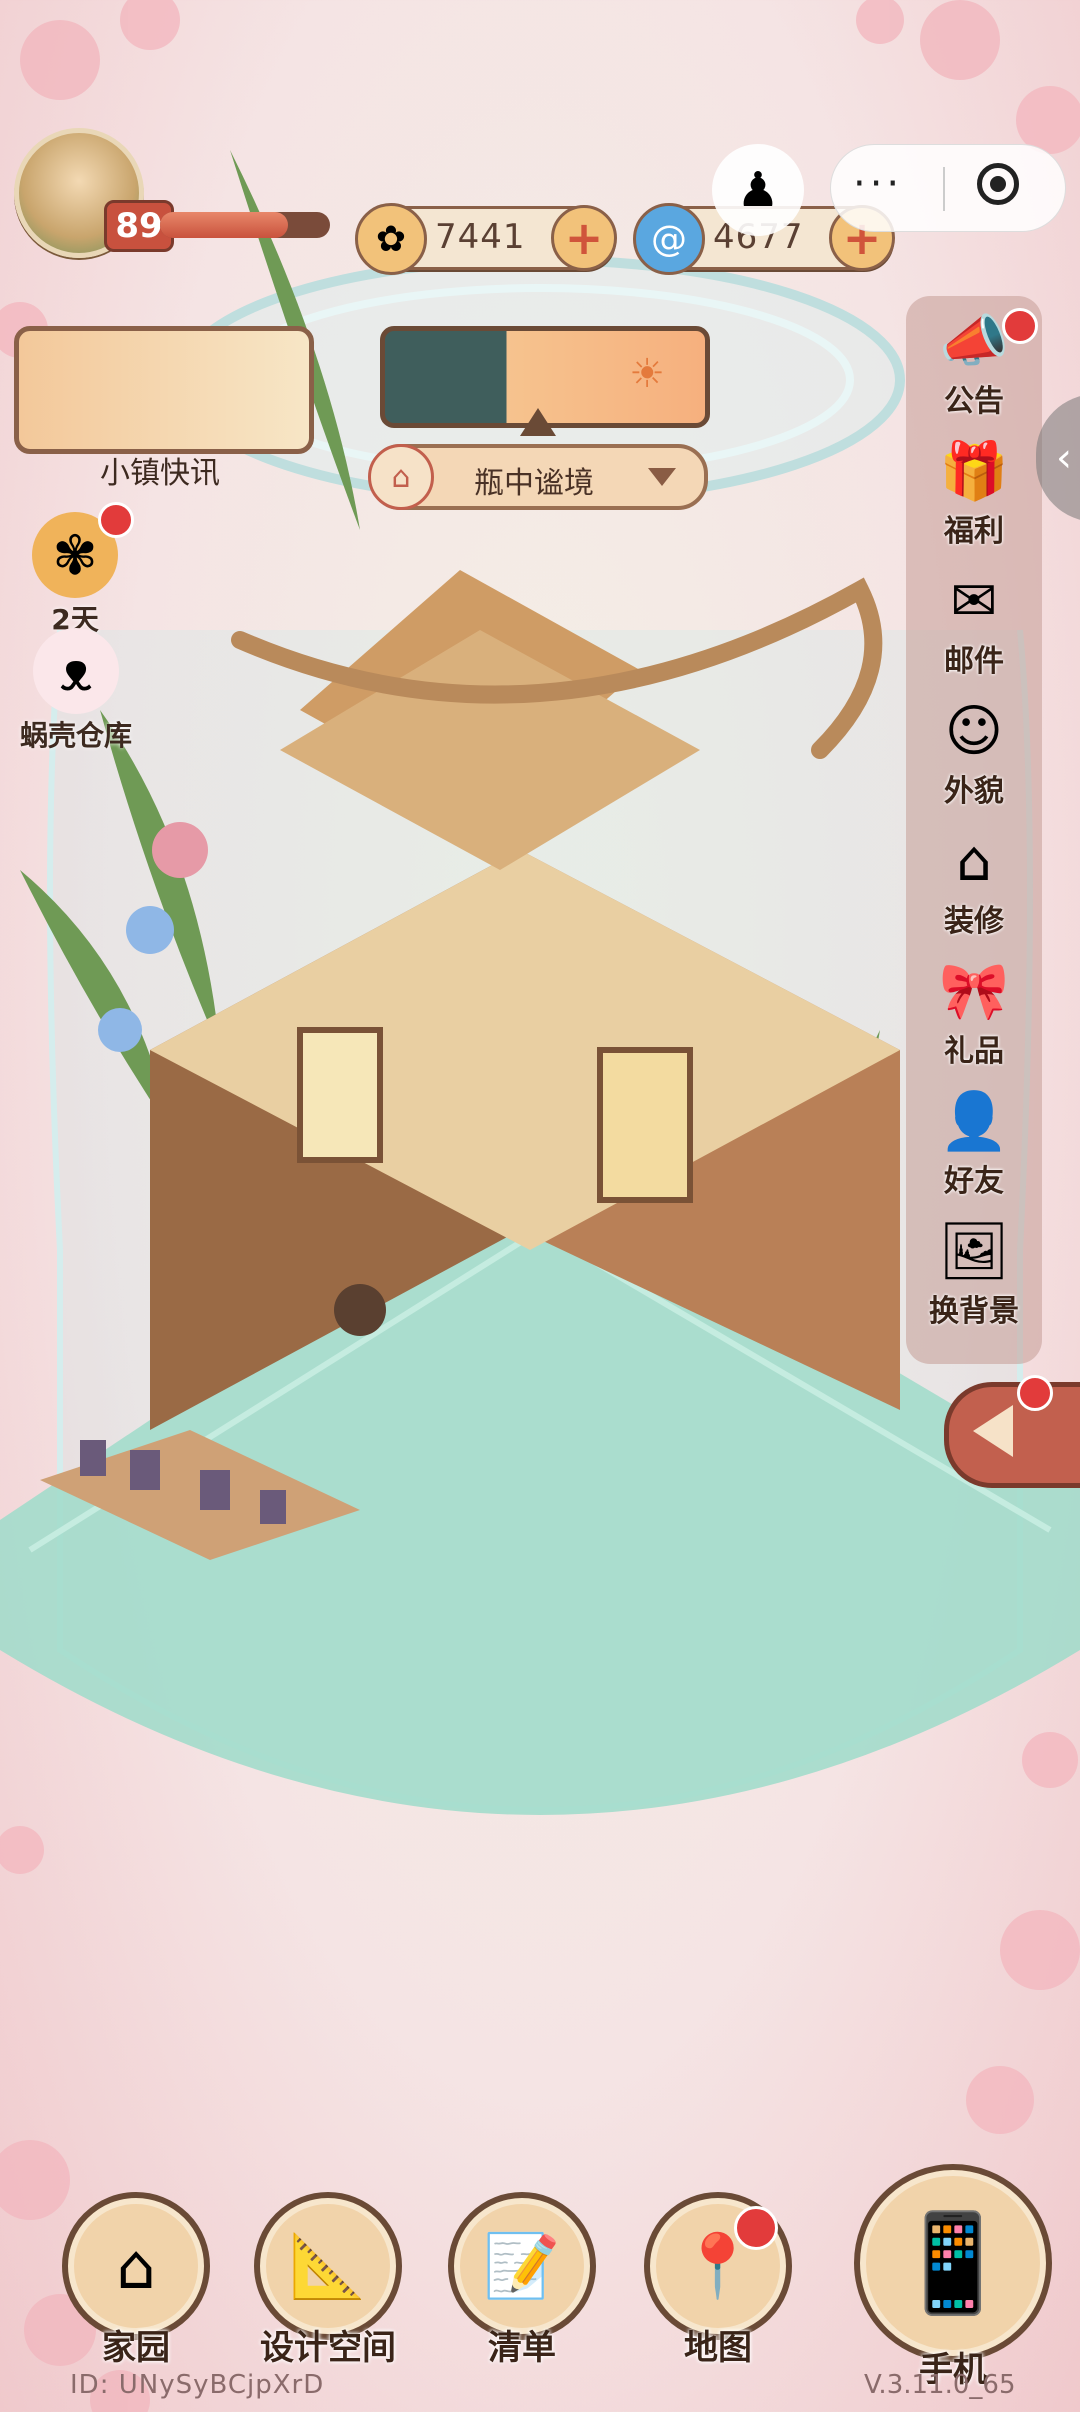 This screenshot has height=2412, width=1080. What do you see at coordinates (974, 401) in the screenshot?
I see `sidebar-item-label: 公告` at bounding box center [974, 401].